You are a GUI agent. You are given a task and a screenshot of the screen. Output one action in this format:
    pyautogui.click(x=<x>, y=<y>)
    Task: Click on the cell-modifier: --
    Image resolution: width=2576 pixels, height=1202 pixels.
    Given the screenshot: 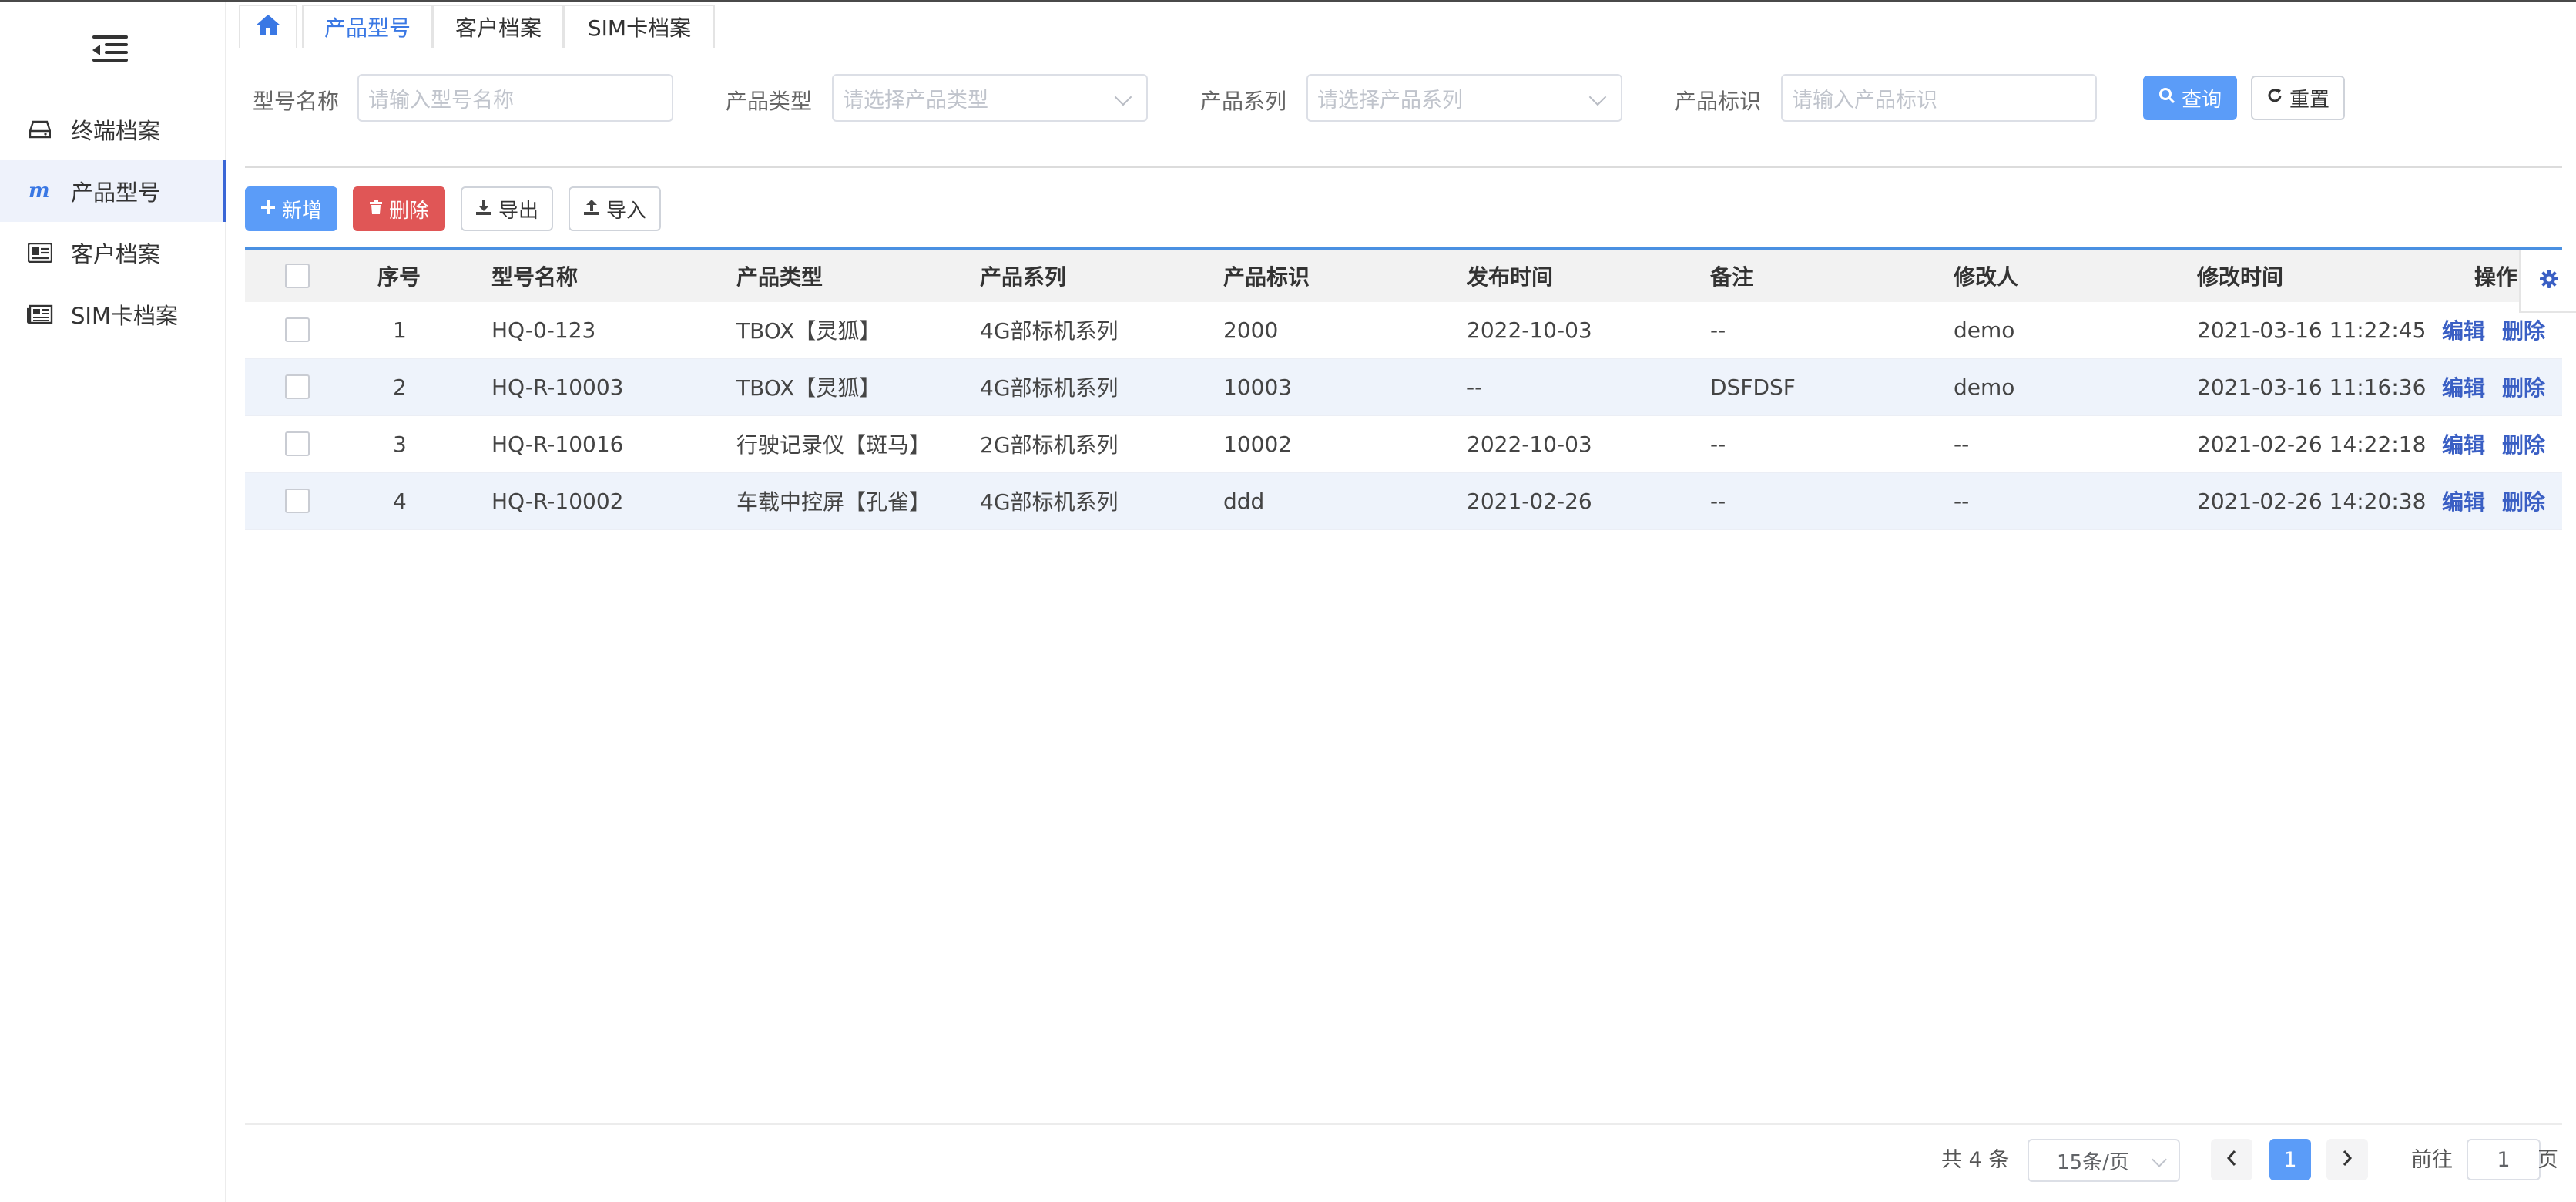 What is the action you would take?
    pyautogui.click(x=1962, y=444)
    